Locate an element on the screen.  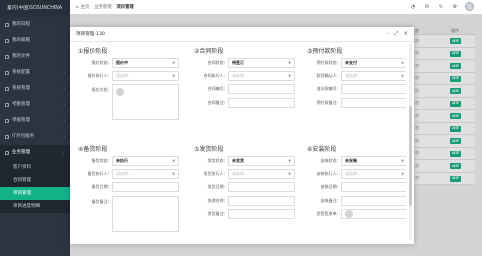
quote-status-select: 报价中 ▼ is located at coordinates (145, 63).